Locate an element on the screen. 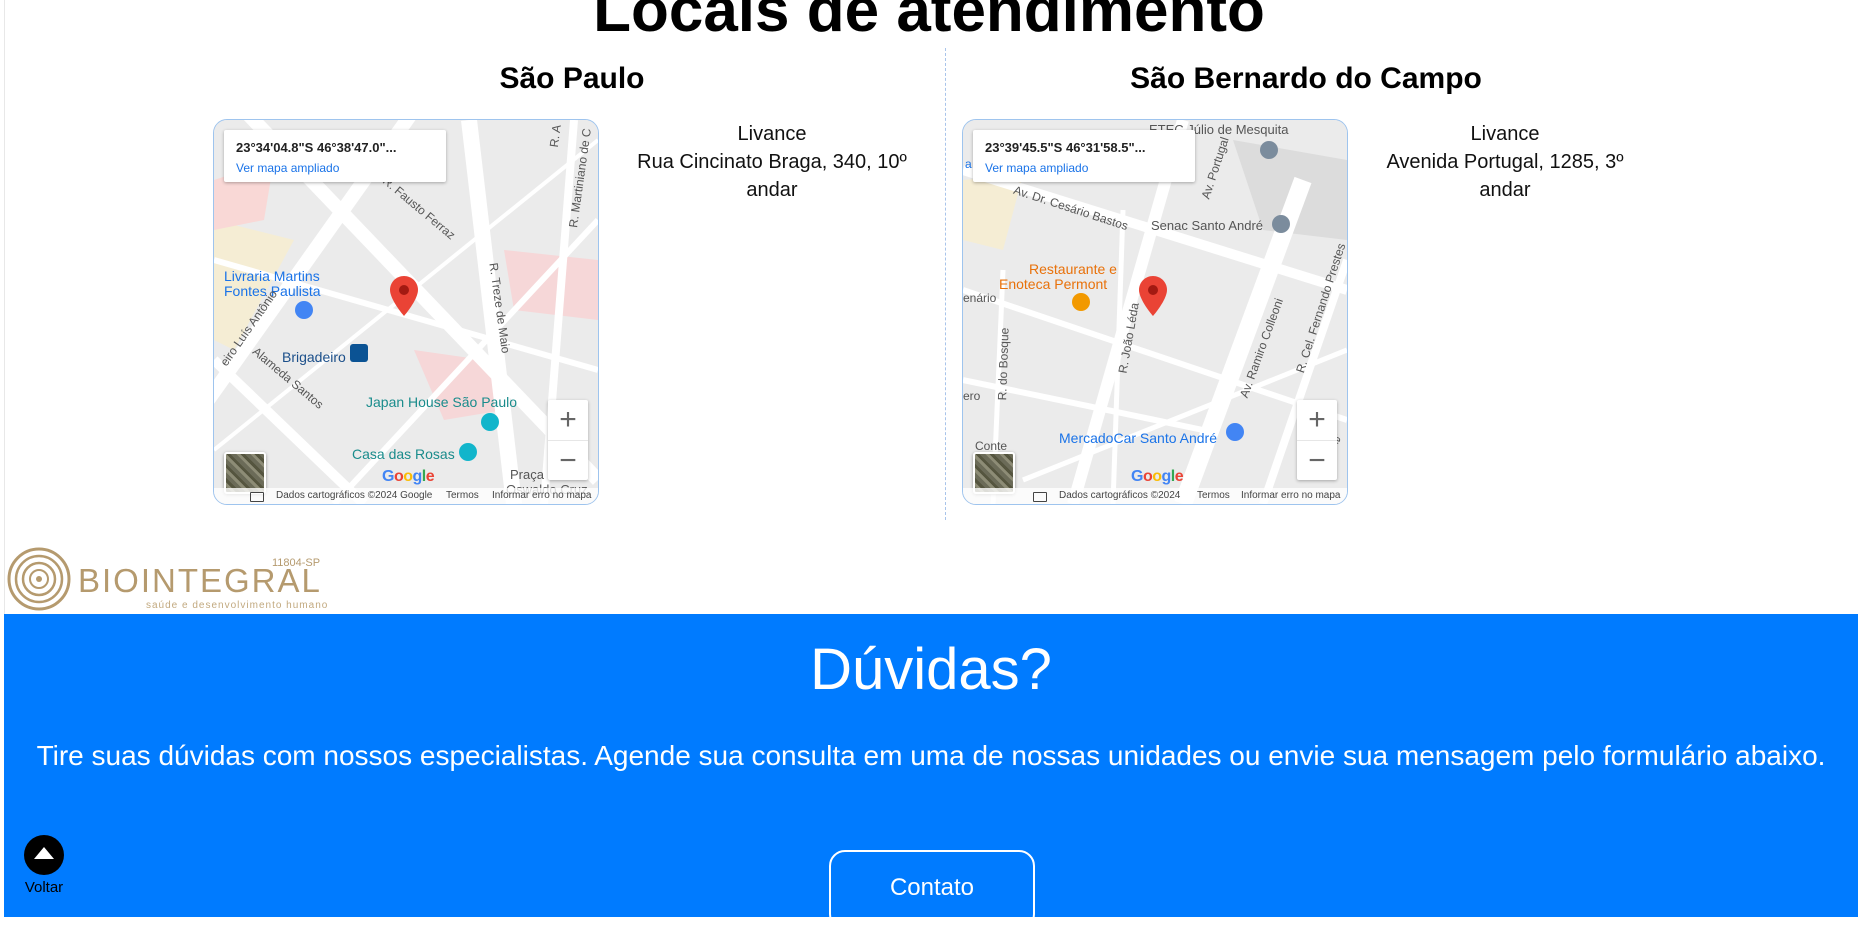  back-to-top-button: Voltar is located at coordinates (44, 865).